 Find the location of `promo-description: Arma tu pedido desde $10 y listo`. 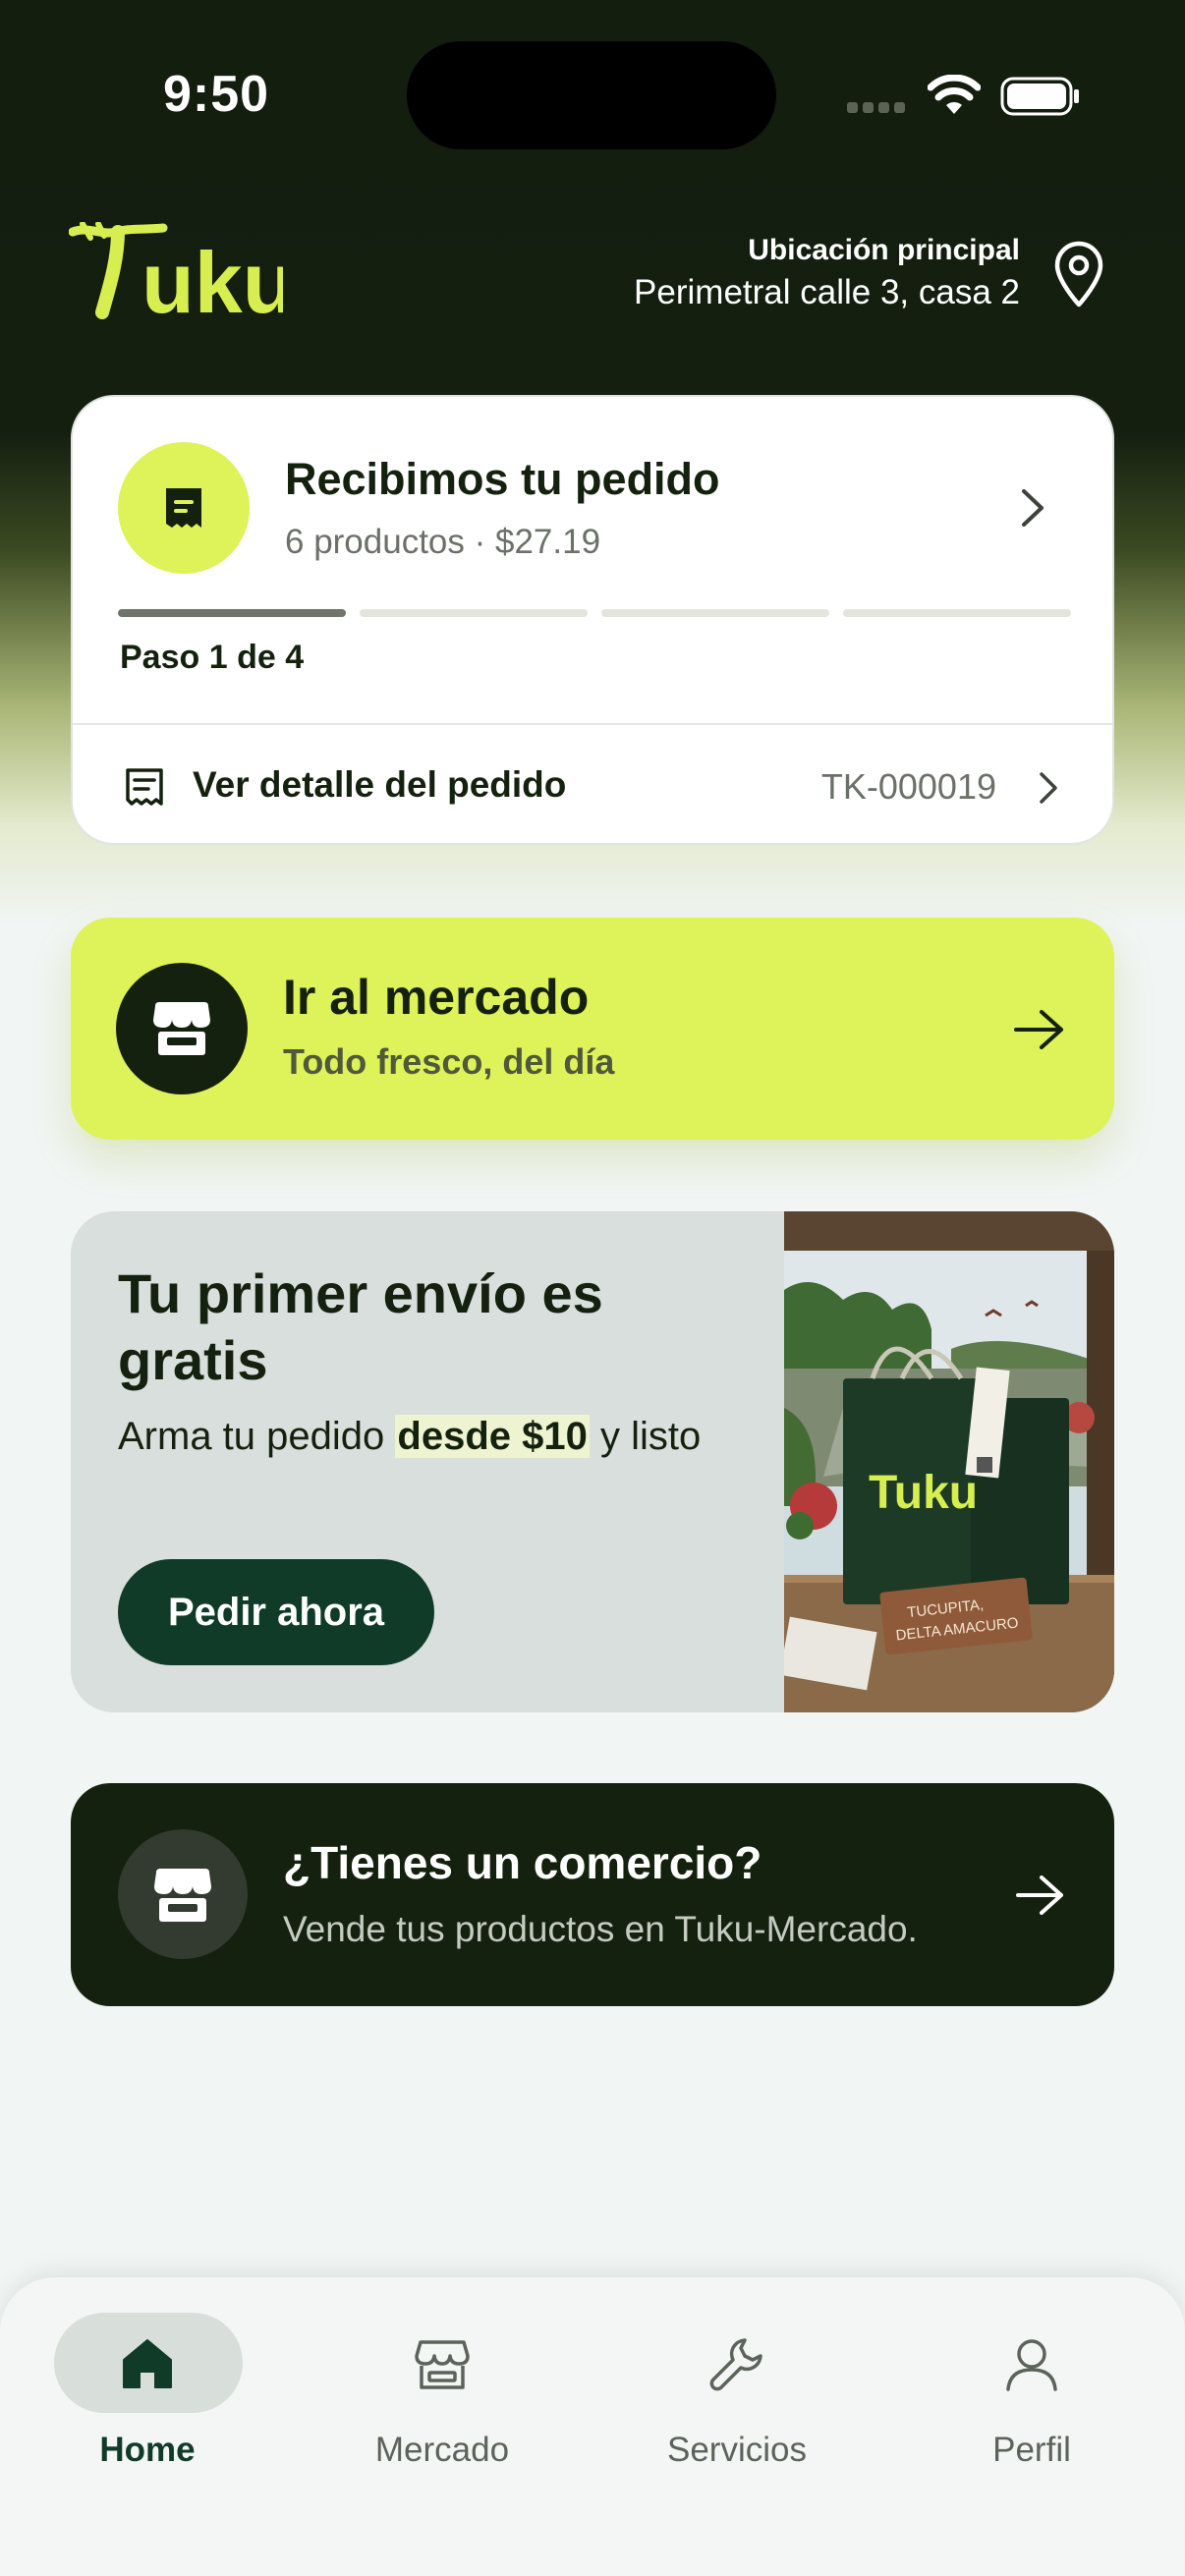

promo-description: Arma tu pedido desde $10 y listo is located at coordinates (410, 1436).